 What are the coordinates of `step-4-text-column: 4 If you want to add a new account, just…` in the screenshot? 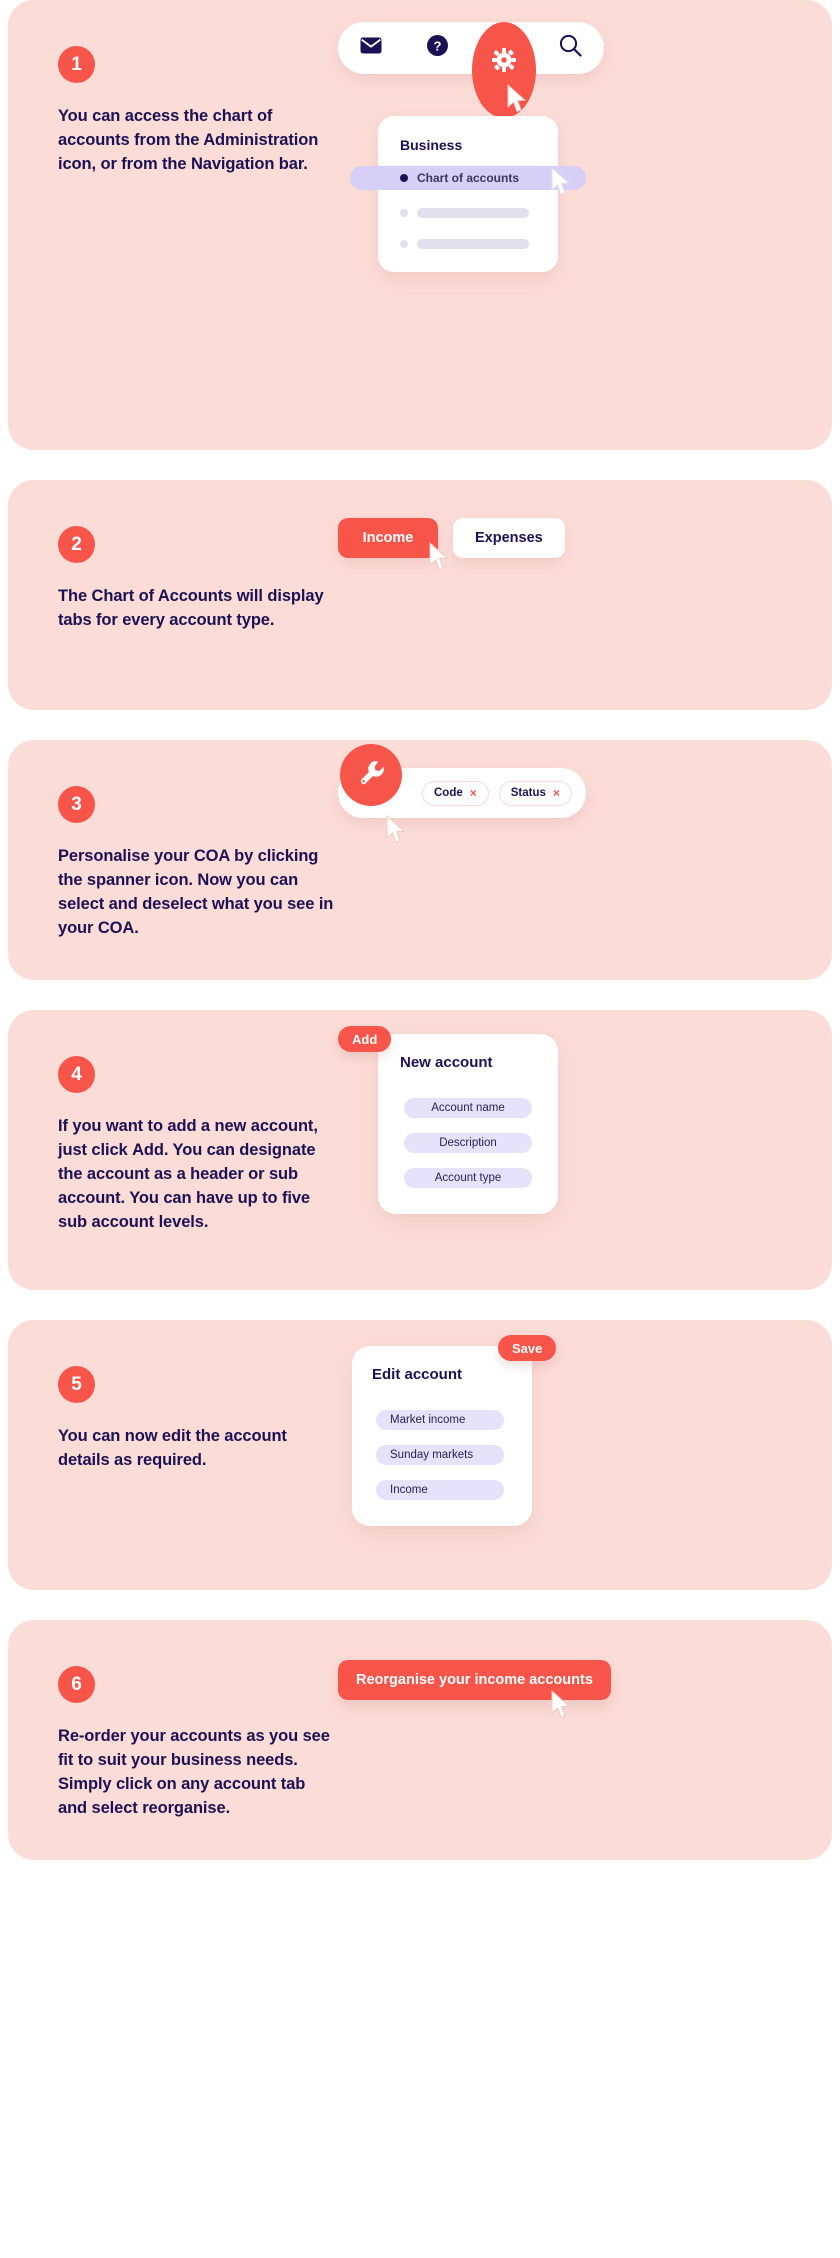 It's located at (173, 1150).